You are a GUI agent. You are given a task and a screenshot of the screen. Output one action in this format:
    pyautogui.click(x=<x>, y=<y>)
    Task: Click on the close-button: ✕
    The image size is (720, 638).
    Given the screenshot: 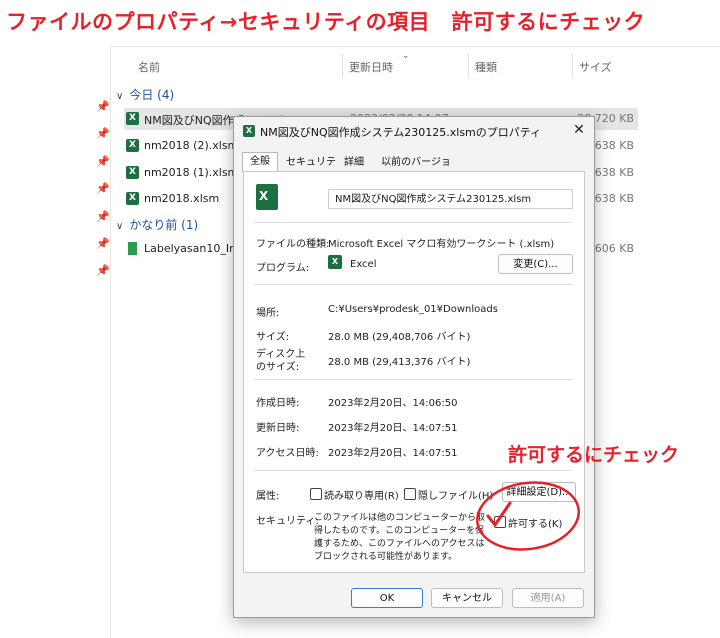 What is the action you would take?
    pyautogui.click(x=579, y=130)
    